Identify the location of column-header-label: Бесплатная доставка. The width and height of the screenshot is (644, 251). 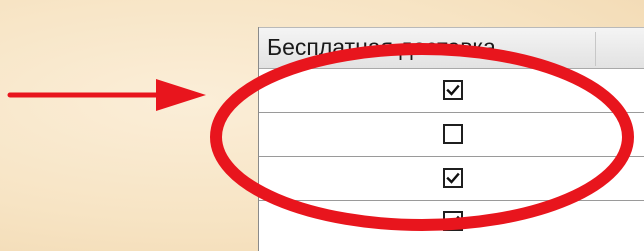
(381, 47).